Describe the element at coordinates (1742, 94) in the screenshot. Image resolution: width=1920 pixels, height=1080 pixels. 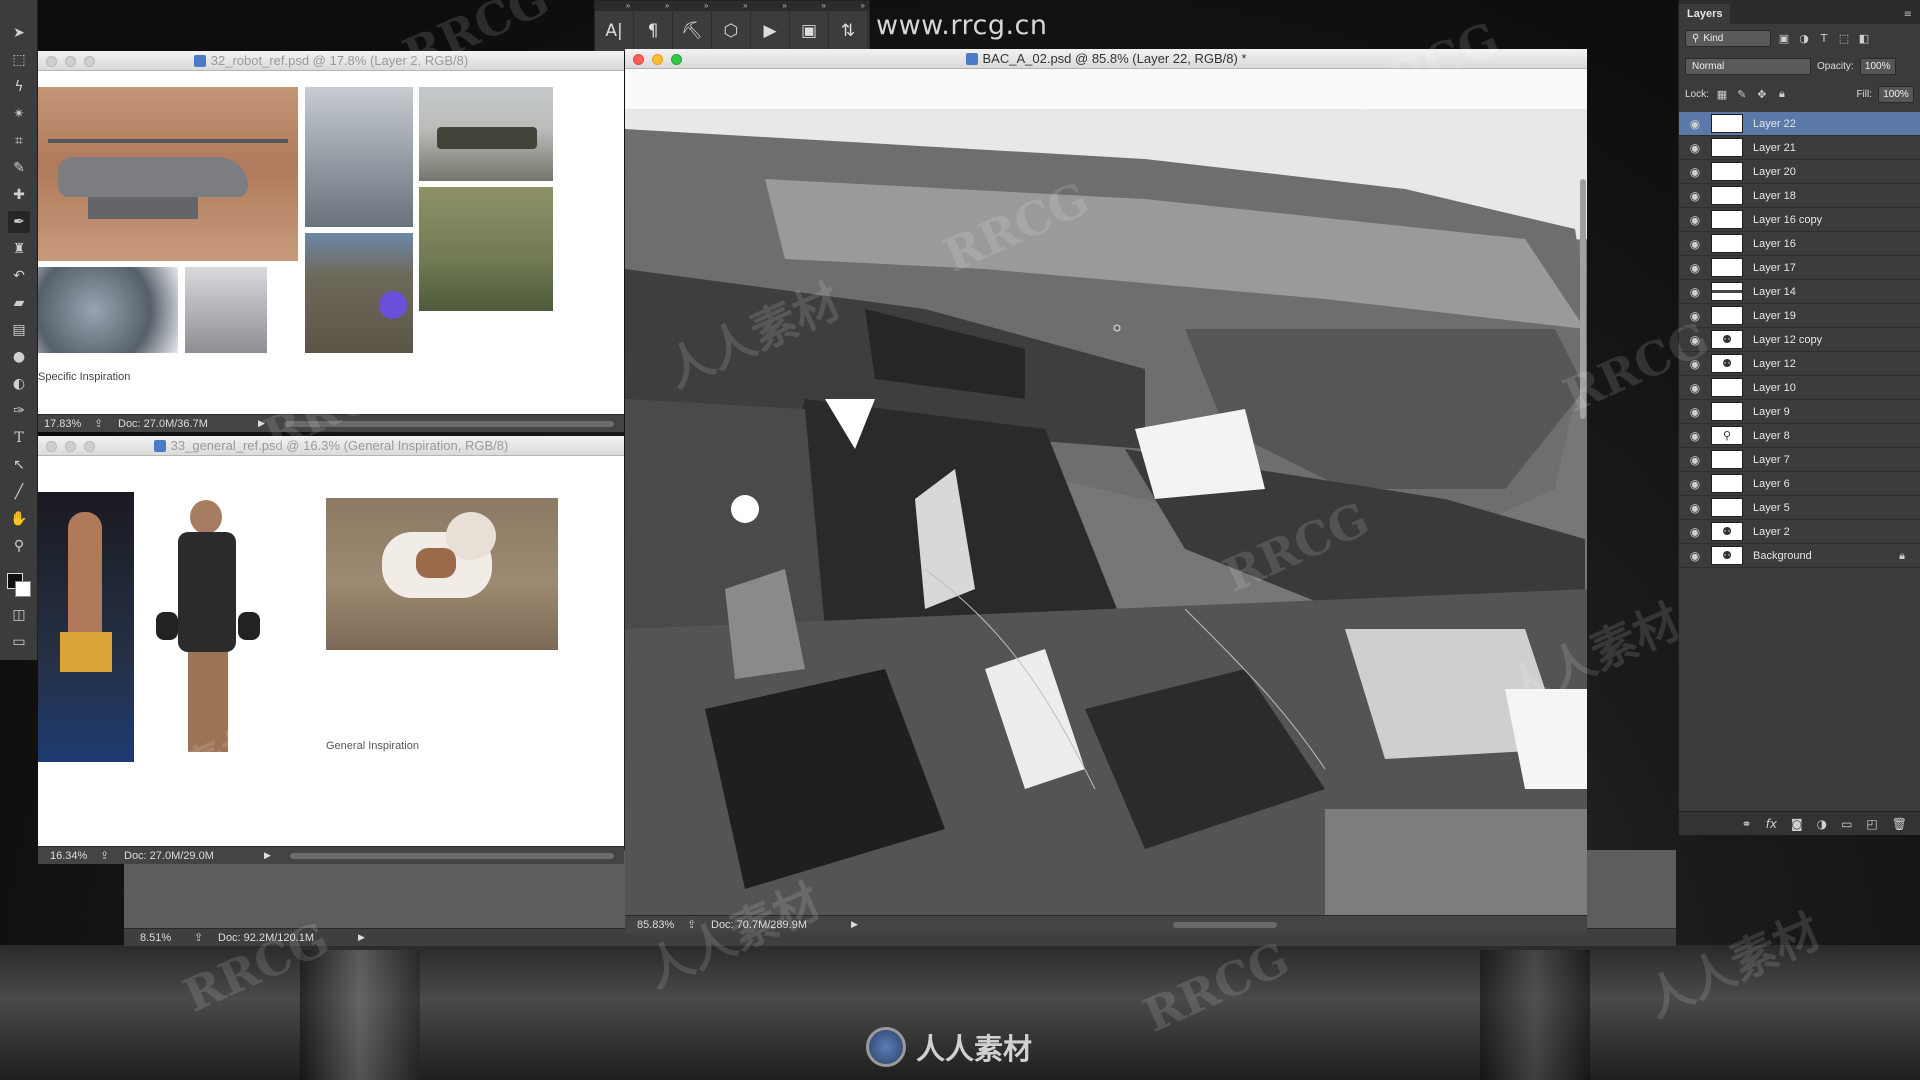
I see `lock-image-icon: ✎` at that location.